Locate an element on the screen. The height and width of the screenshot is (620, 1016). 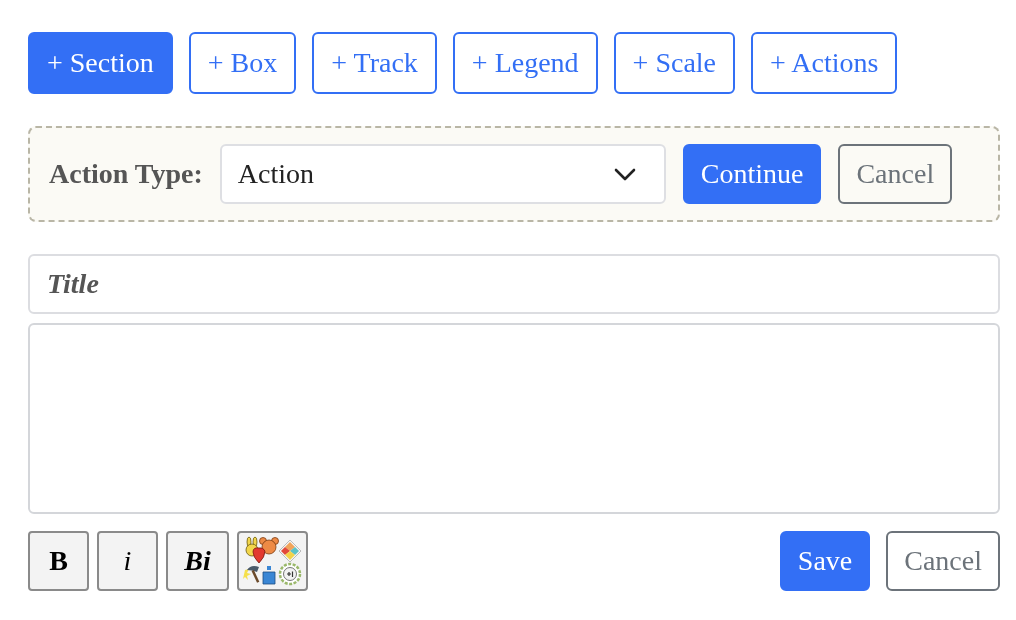
sticker-collage-icon is located at coordinates (272, 561).